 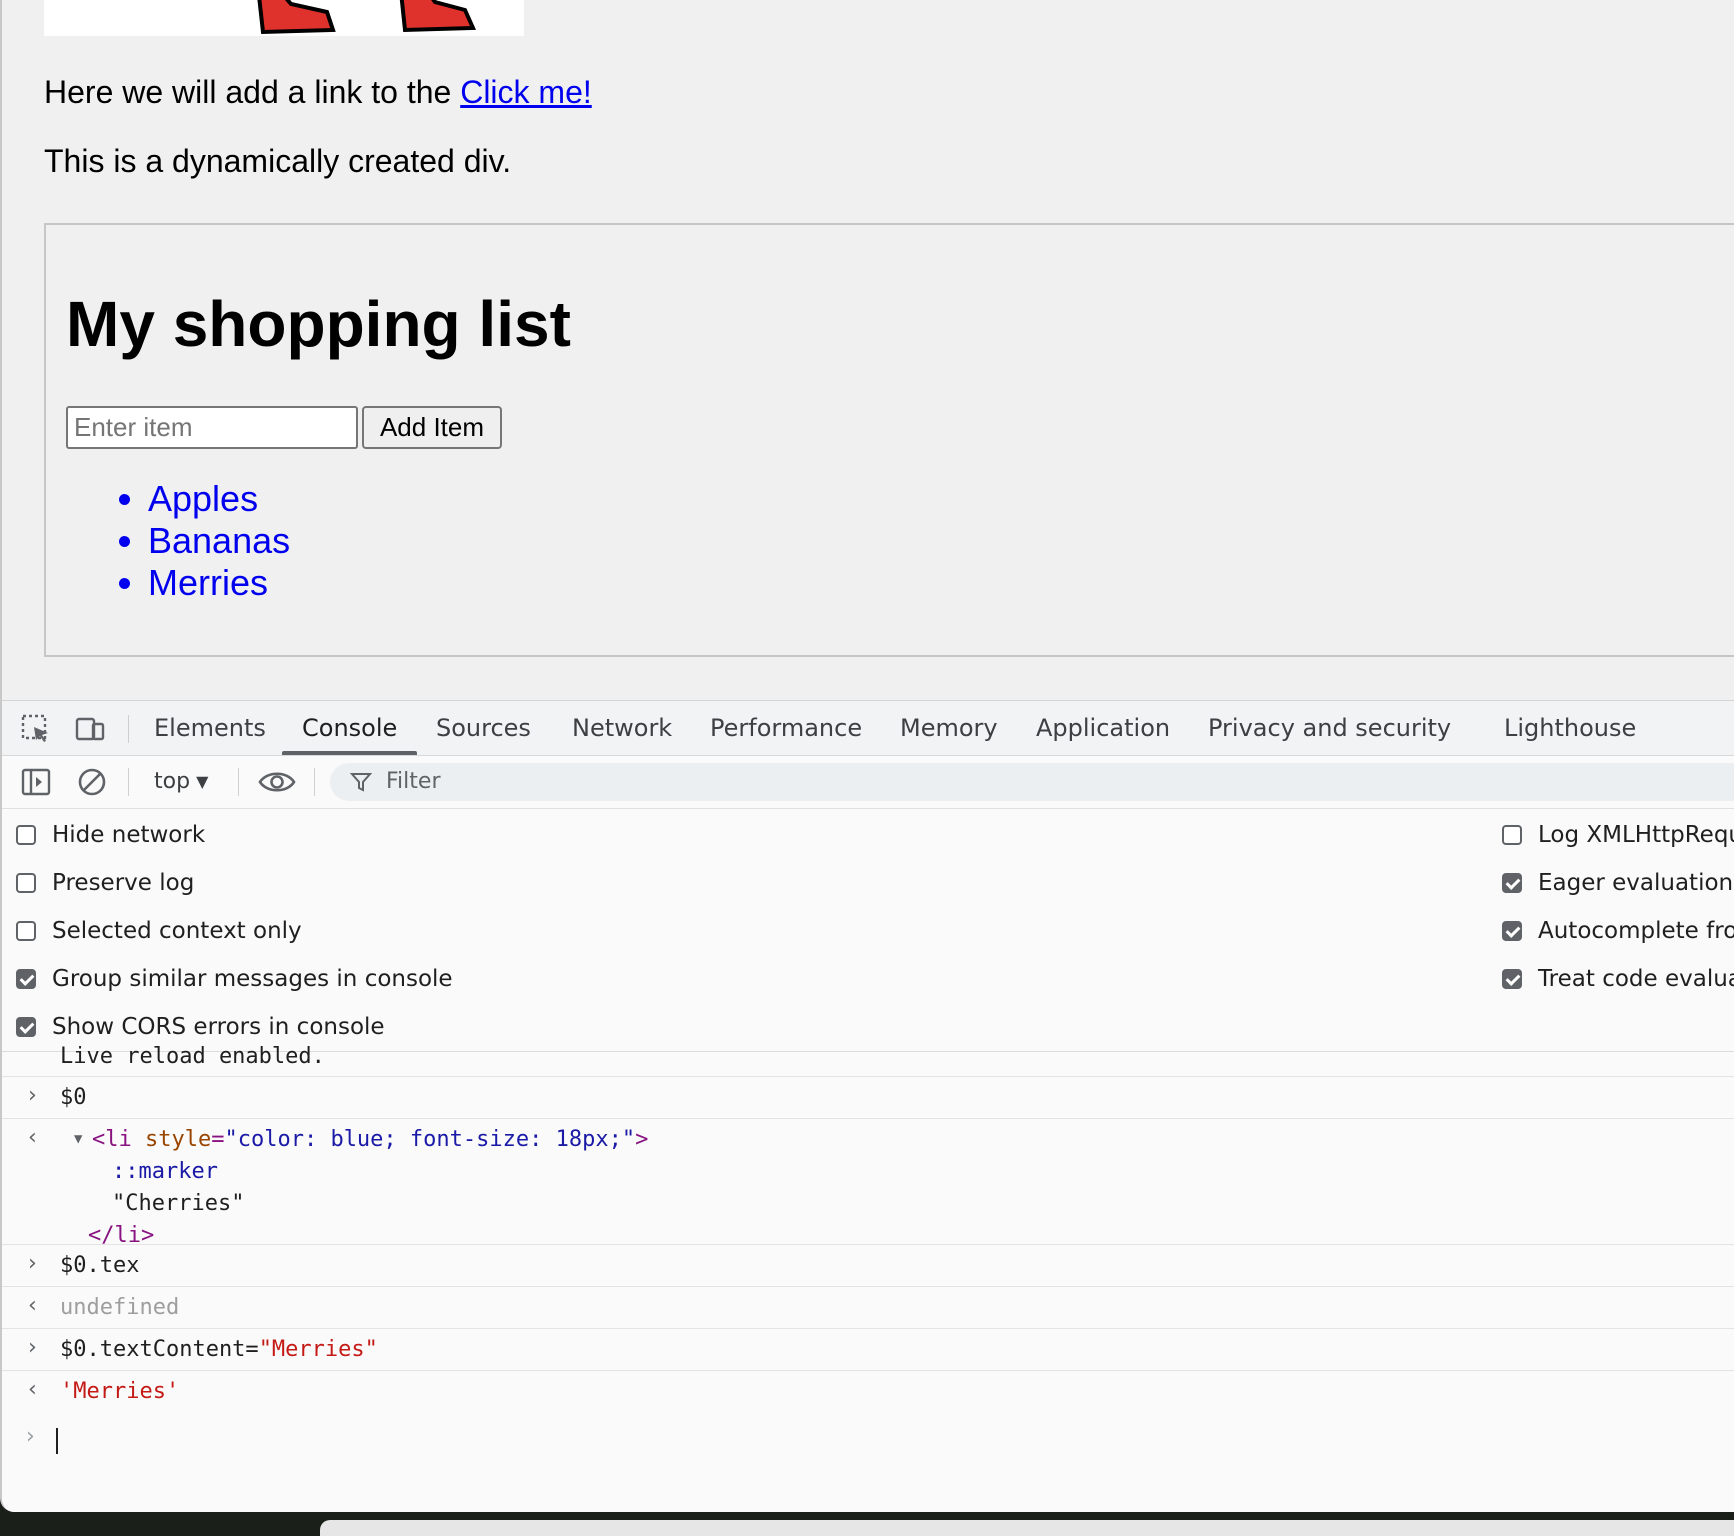 I want to click on add-item-button: Add Item, so click(x=432, y=427).